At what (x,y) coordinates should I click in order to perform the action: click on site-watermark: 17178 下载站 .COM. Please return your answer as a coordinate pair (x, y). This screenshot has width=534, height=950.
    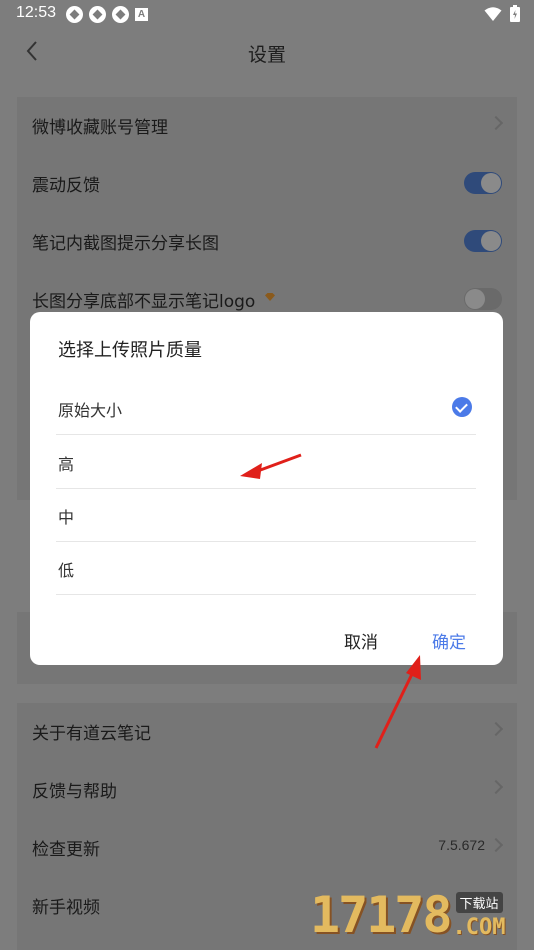
    Looking at the image, I should click on (408, 915).